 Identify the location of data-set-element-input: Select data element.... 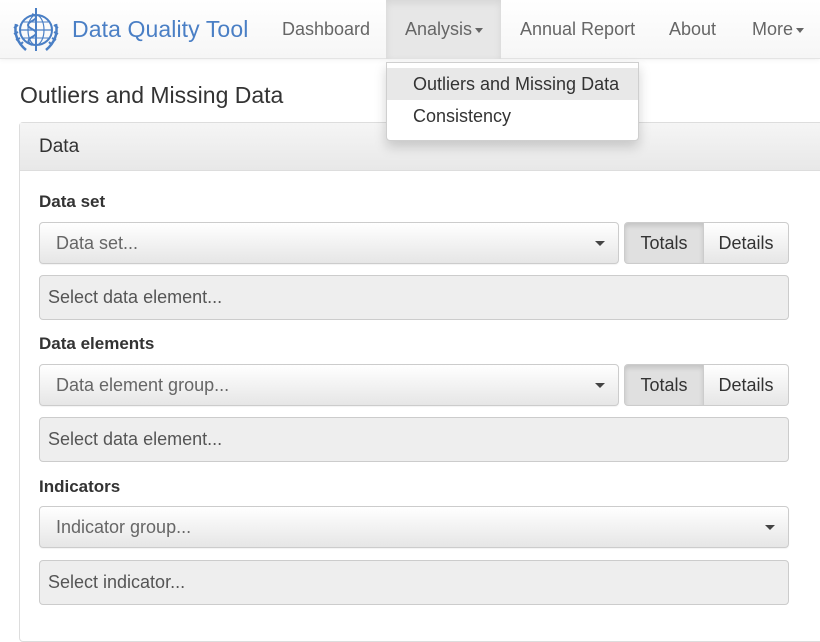
(414, 297).